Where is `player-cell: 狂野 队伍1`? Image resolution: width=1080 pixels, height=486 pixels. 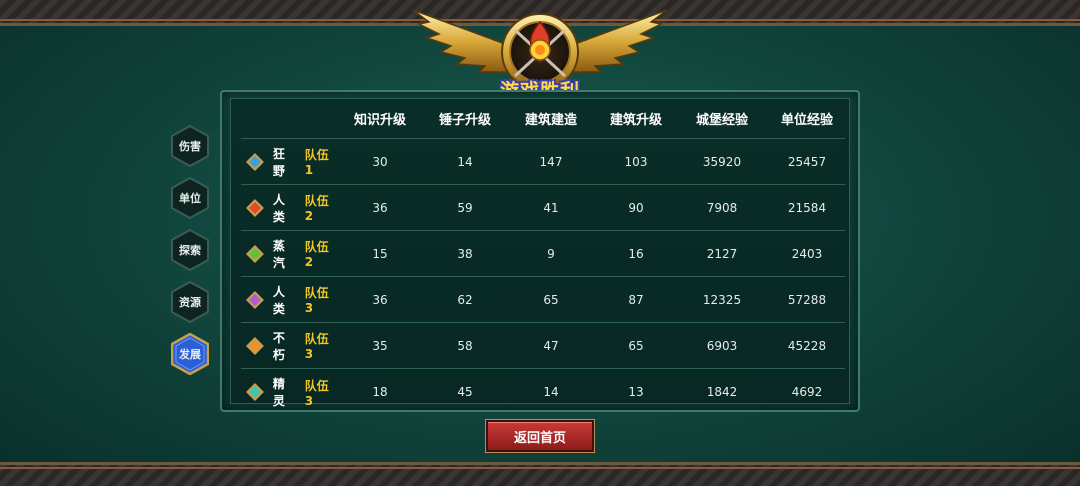
player-cell: 狂野 队伍1 is located at coordinates (289, 161).